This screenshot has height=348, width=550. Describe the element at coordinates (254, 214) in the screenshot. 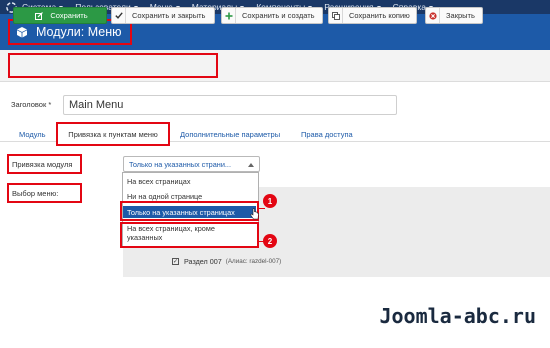

I see `hand-cursor-icon` at that location.